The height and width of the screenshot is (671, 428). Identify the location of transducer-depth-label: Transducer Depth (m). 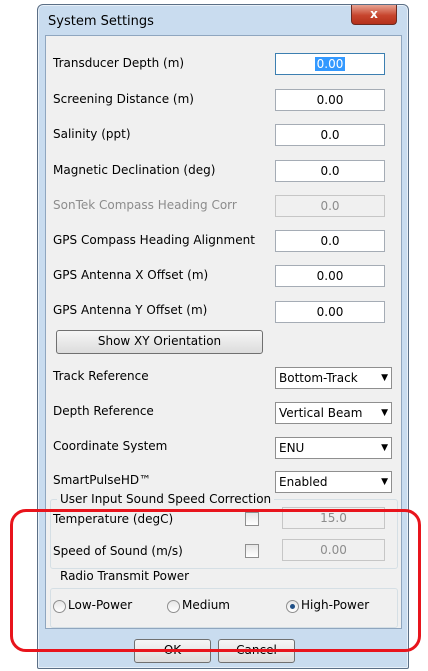
(119, 63).